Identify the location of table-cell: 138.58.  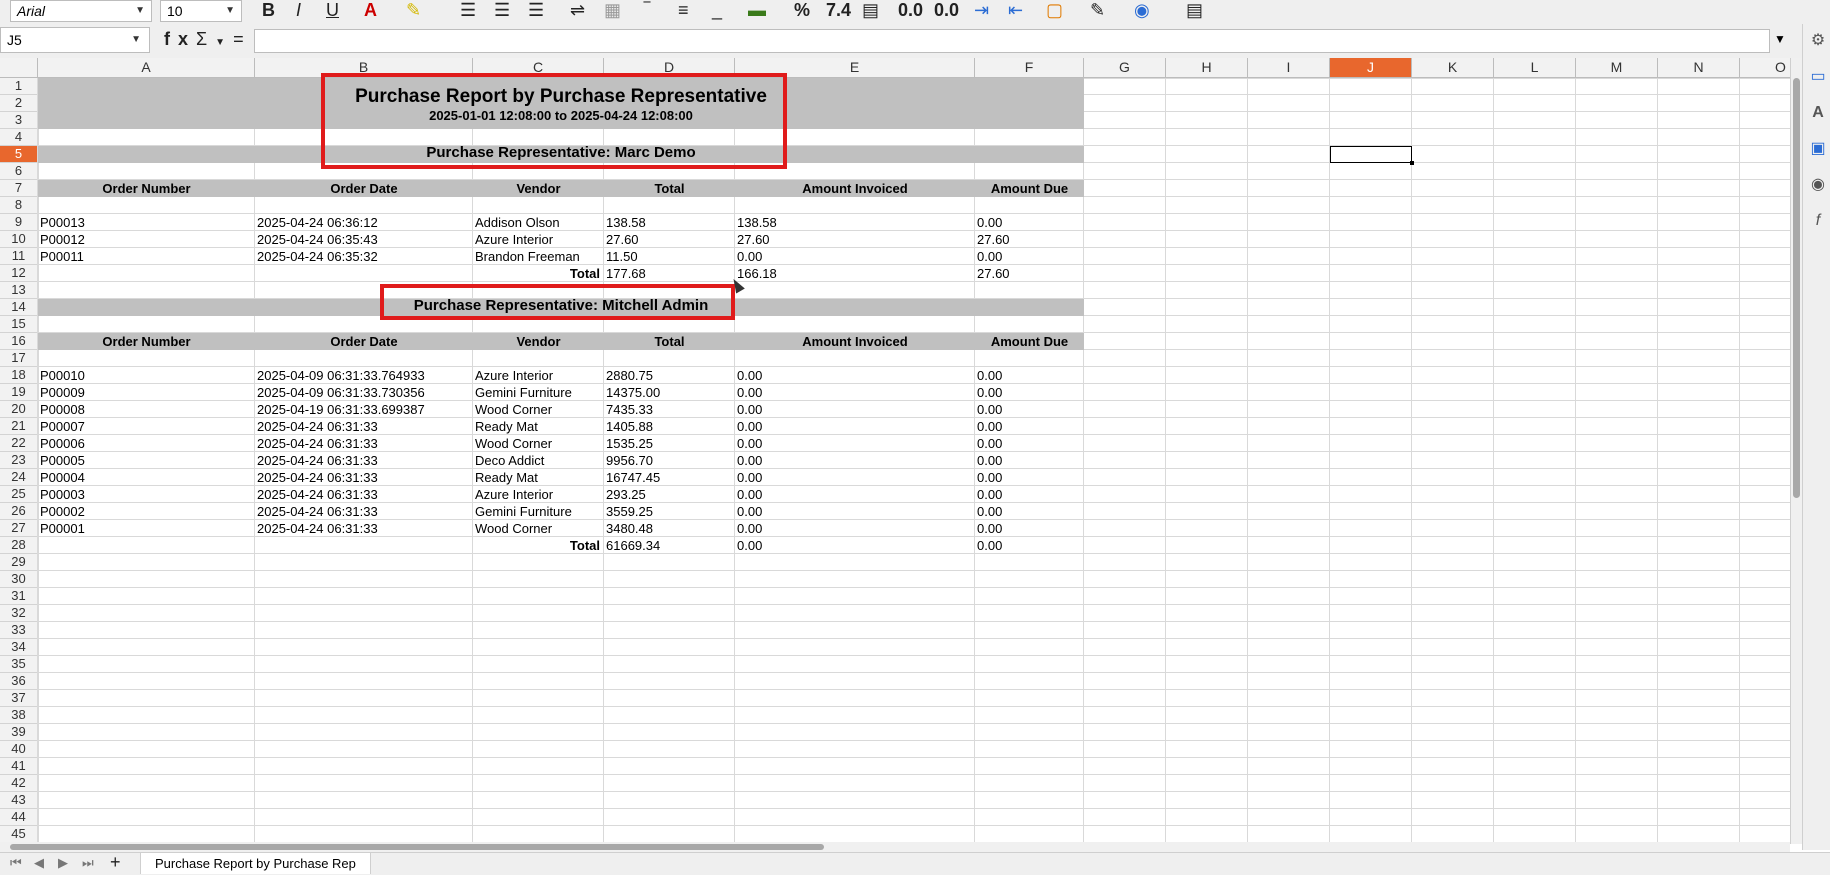
(855, 222).